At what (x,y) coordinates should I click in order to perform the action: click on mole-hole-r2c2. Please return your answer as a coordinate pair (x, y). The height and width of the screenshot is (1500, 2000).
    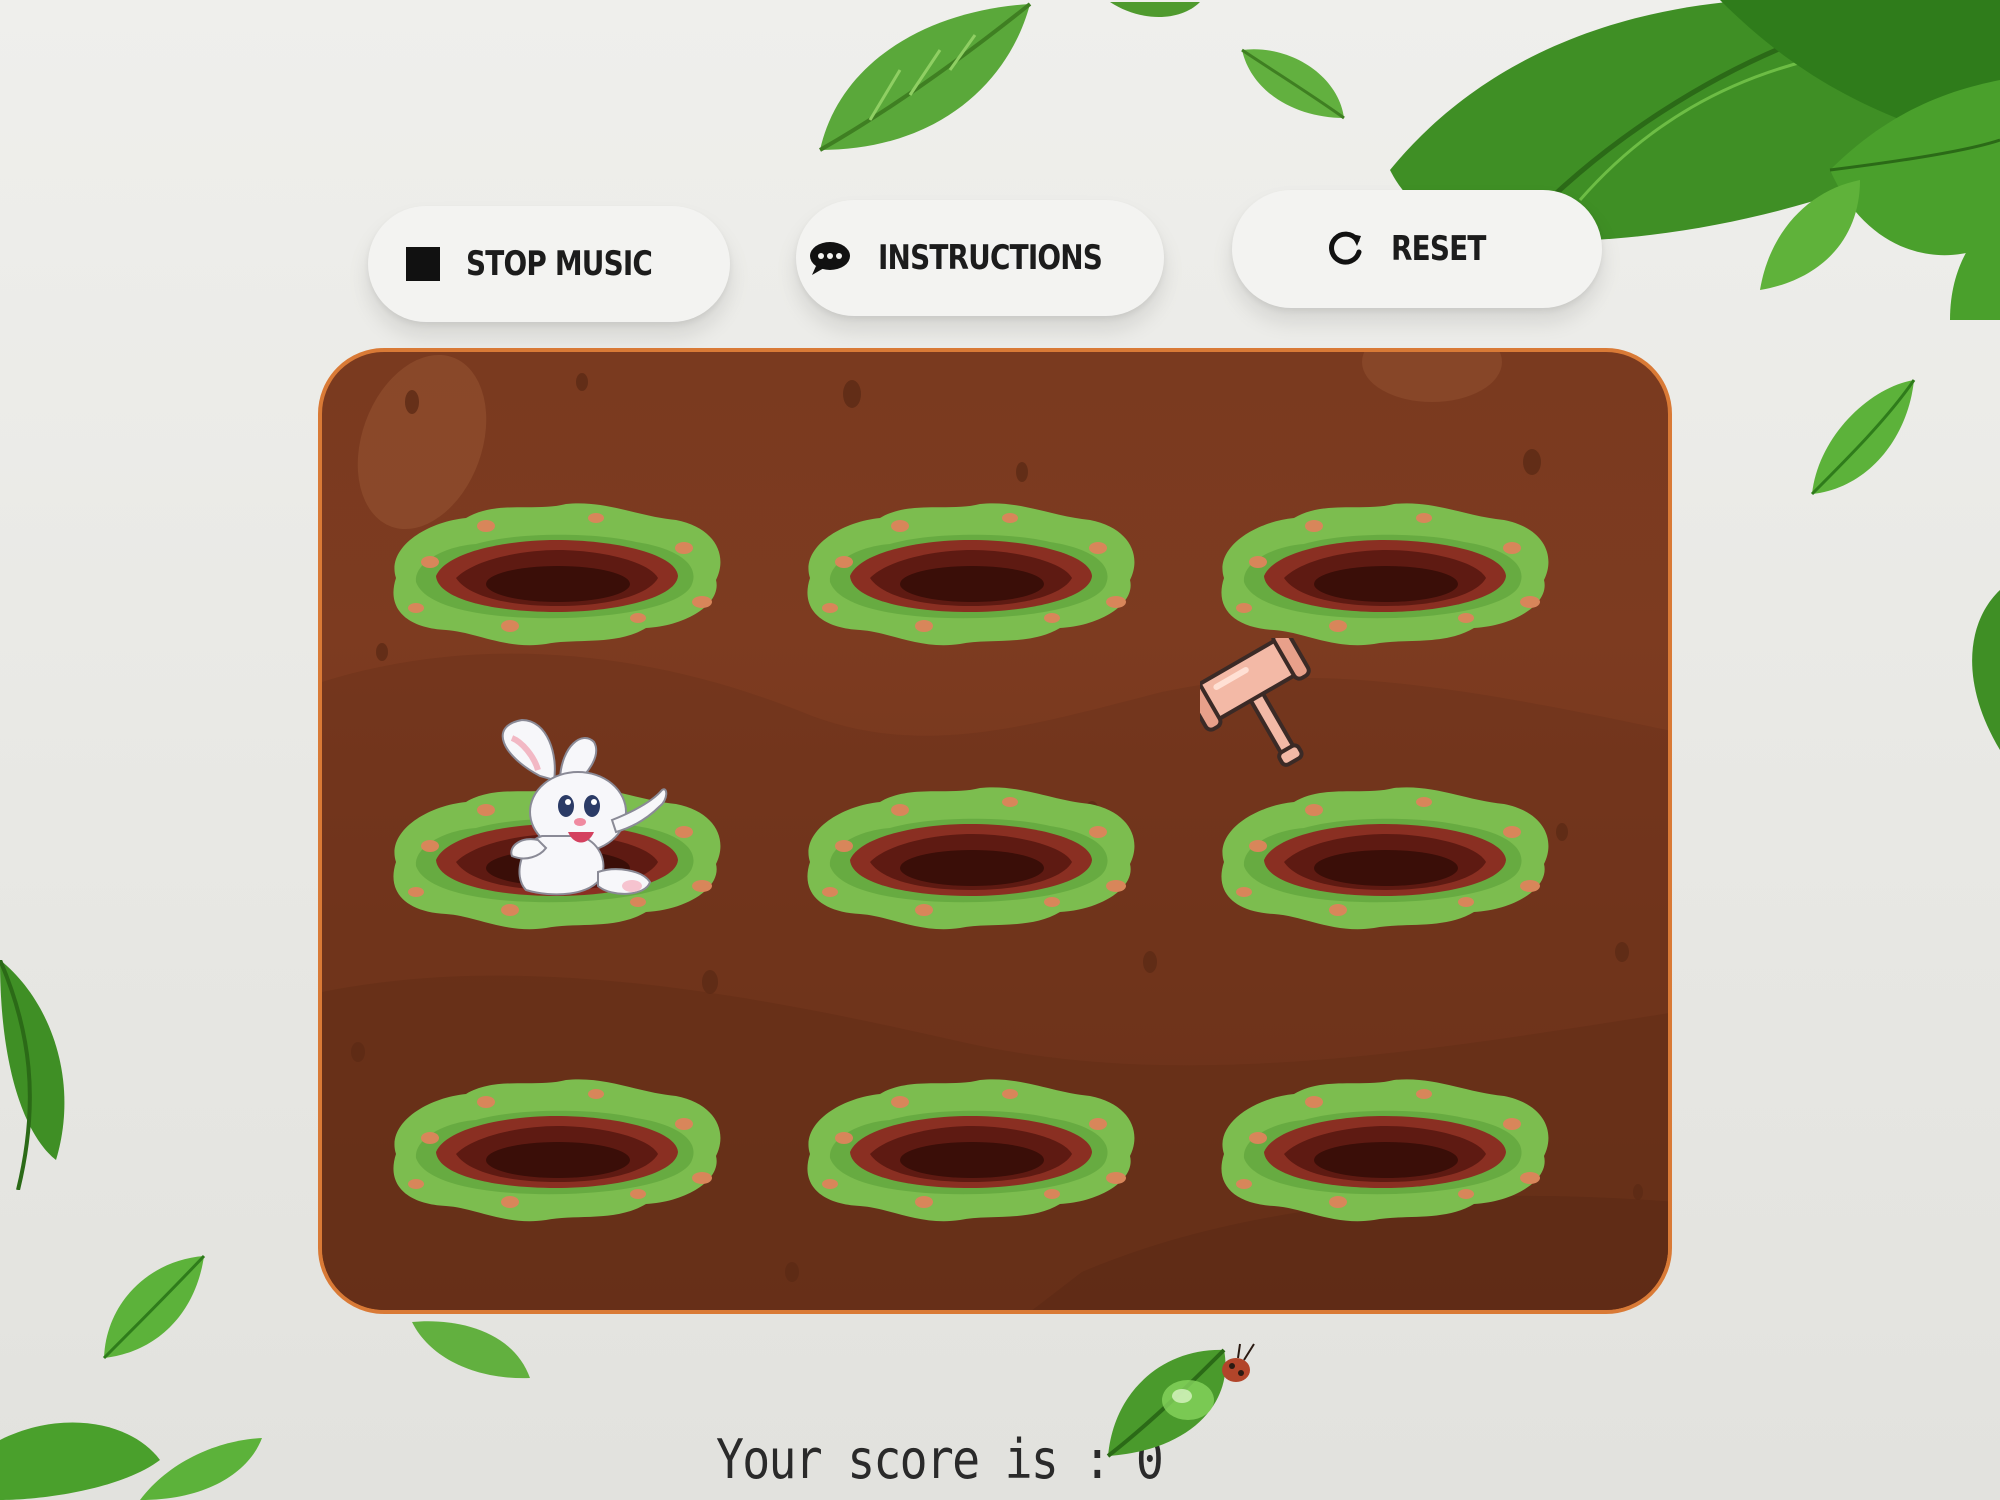
    Looking at the image, I should click on (970, 856).